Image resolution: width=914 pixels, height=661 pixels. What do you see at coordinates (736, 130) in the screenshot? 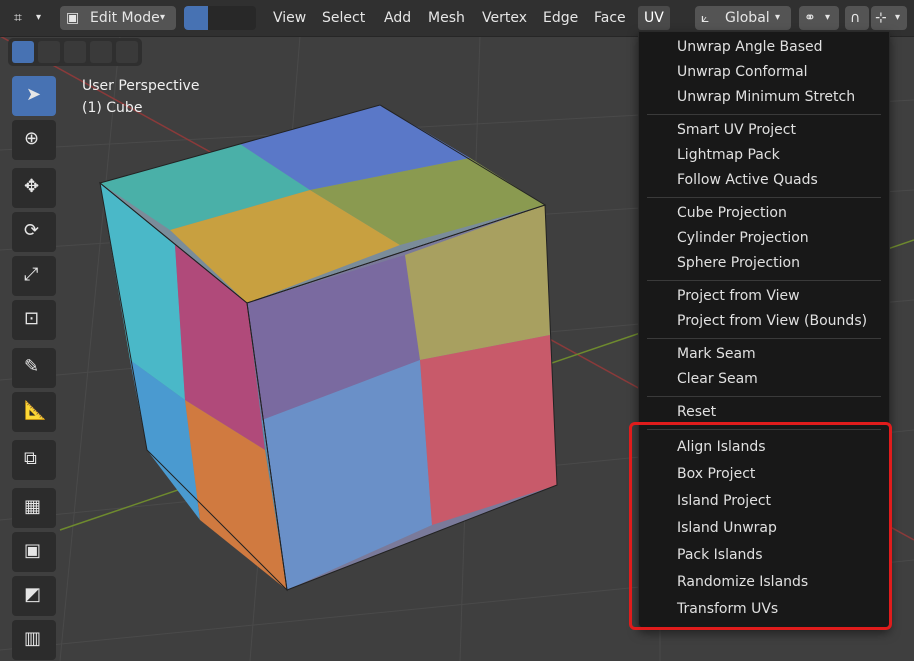
I see `menu-item-smart-uv-project: Smart UV Project` at bounding box center [736, 130].